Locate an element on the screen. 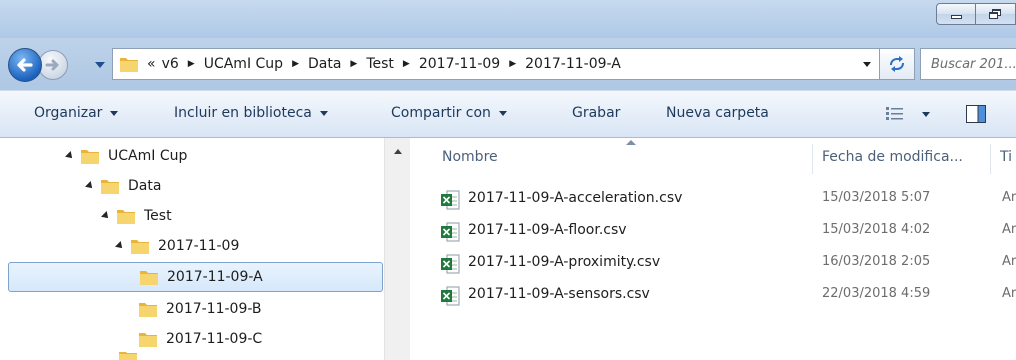  restore-button is located at coordinates (996, 14).